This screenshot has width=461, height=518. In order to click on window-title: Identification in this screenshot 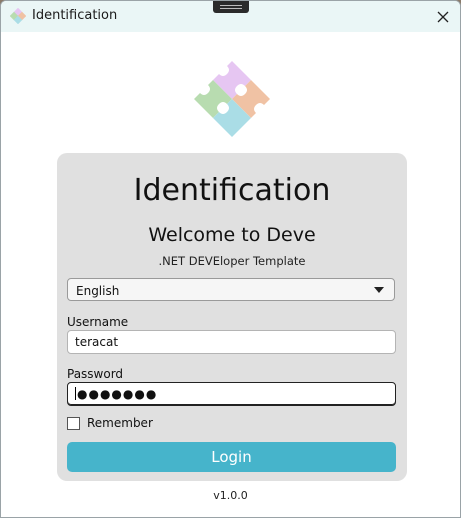, I will do `click(75, 15)`.